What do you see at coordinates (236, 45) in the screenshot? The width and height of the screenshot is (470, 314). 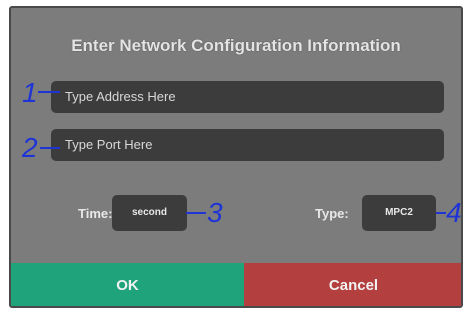 I see `dialog-title: Enter Network Configuration Information` at bounding box center [236, 45].